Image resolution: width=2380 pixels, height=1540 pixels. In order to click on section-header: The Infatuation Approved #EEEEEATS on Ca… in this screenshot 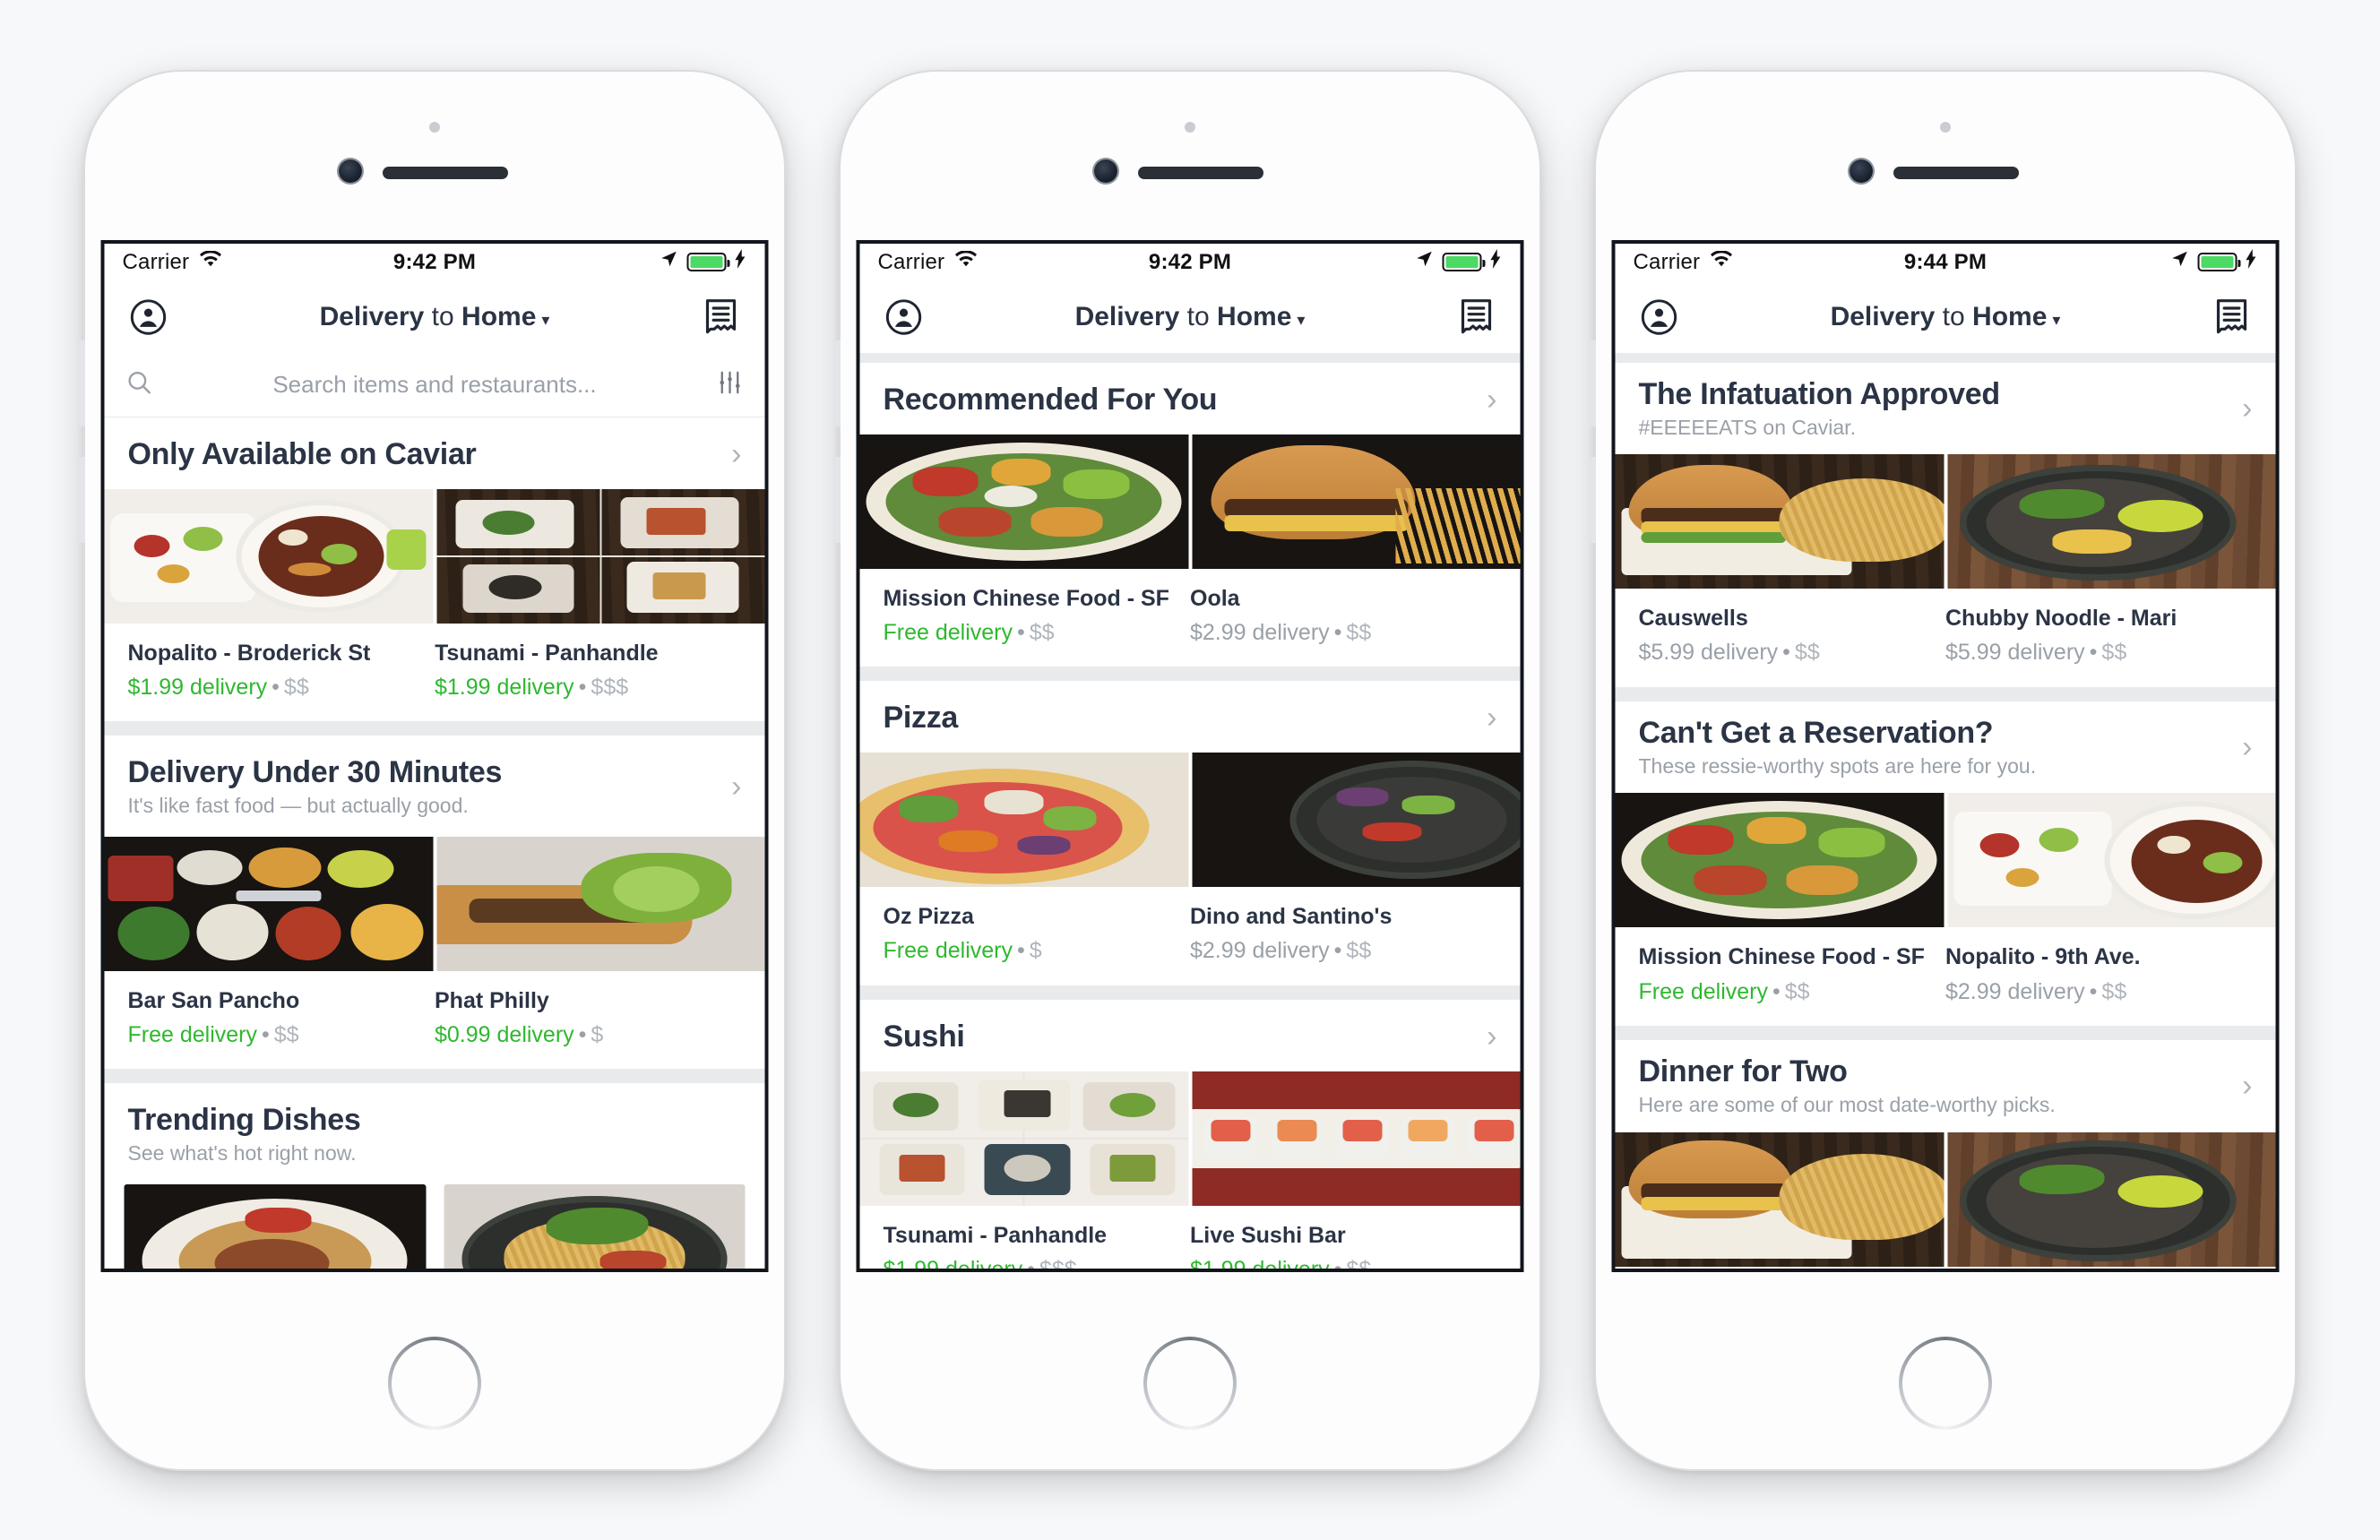, I will do `click(1946, 408)`.